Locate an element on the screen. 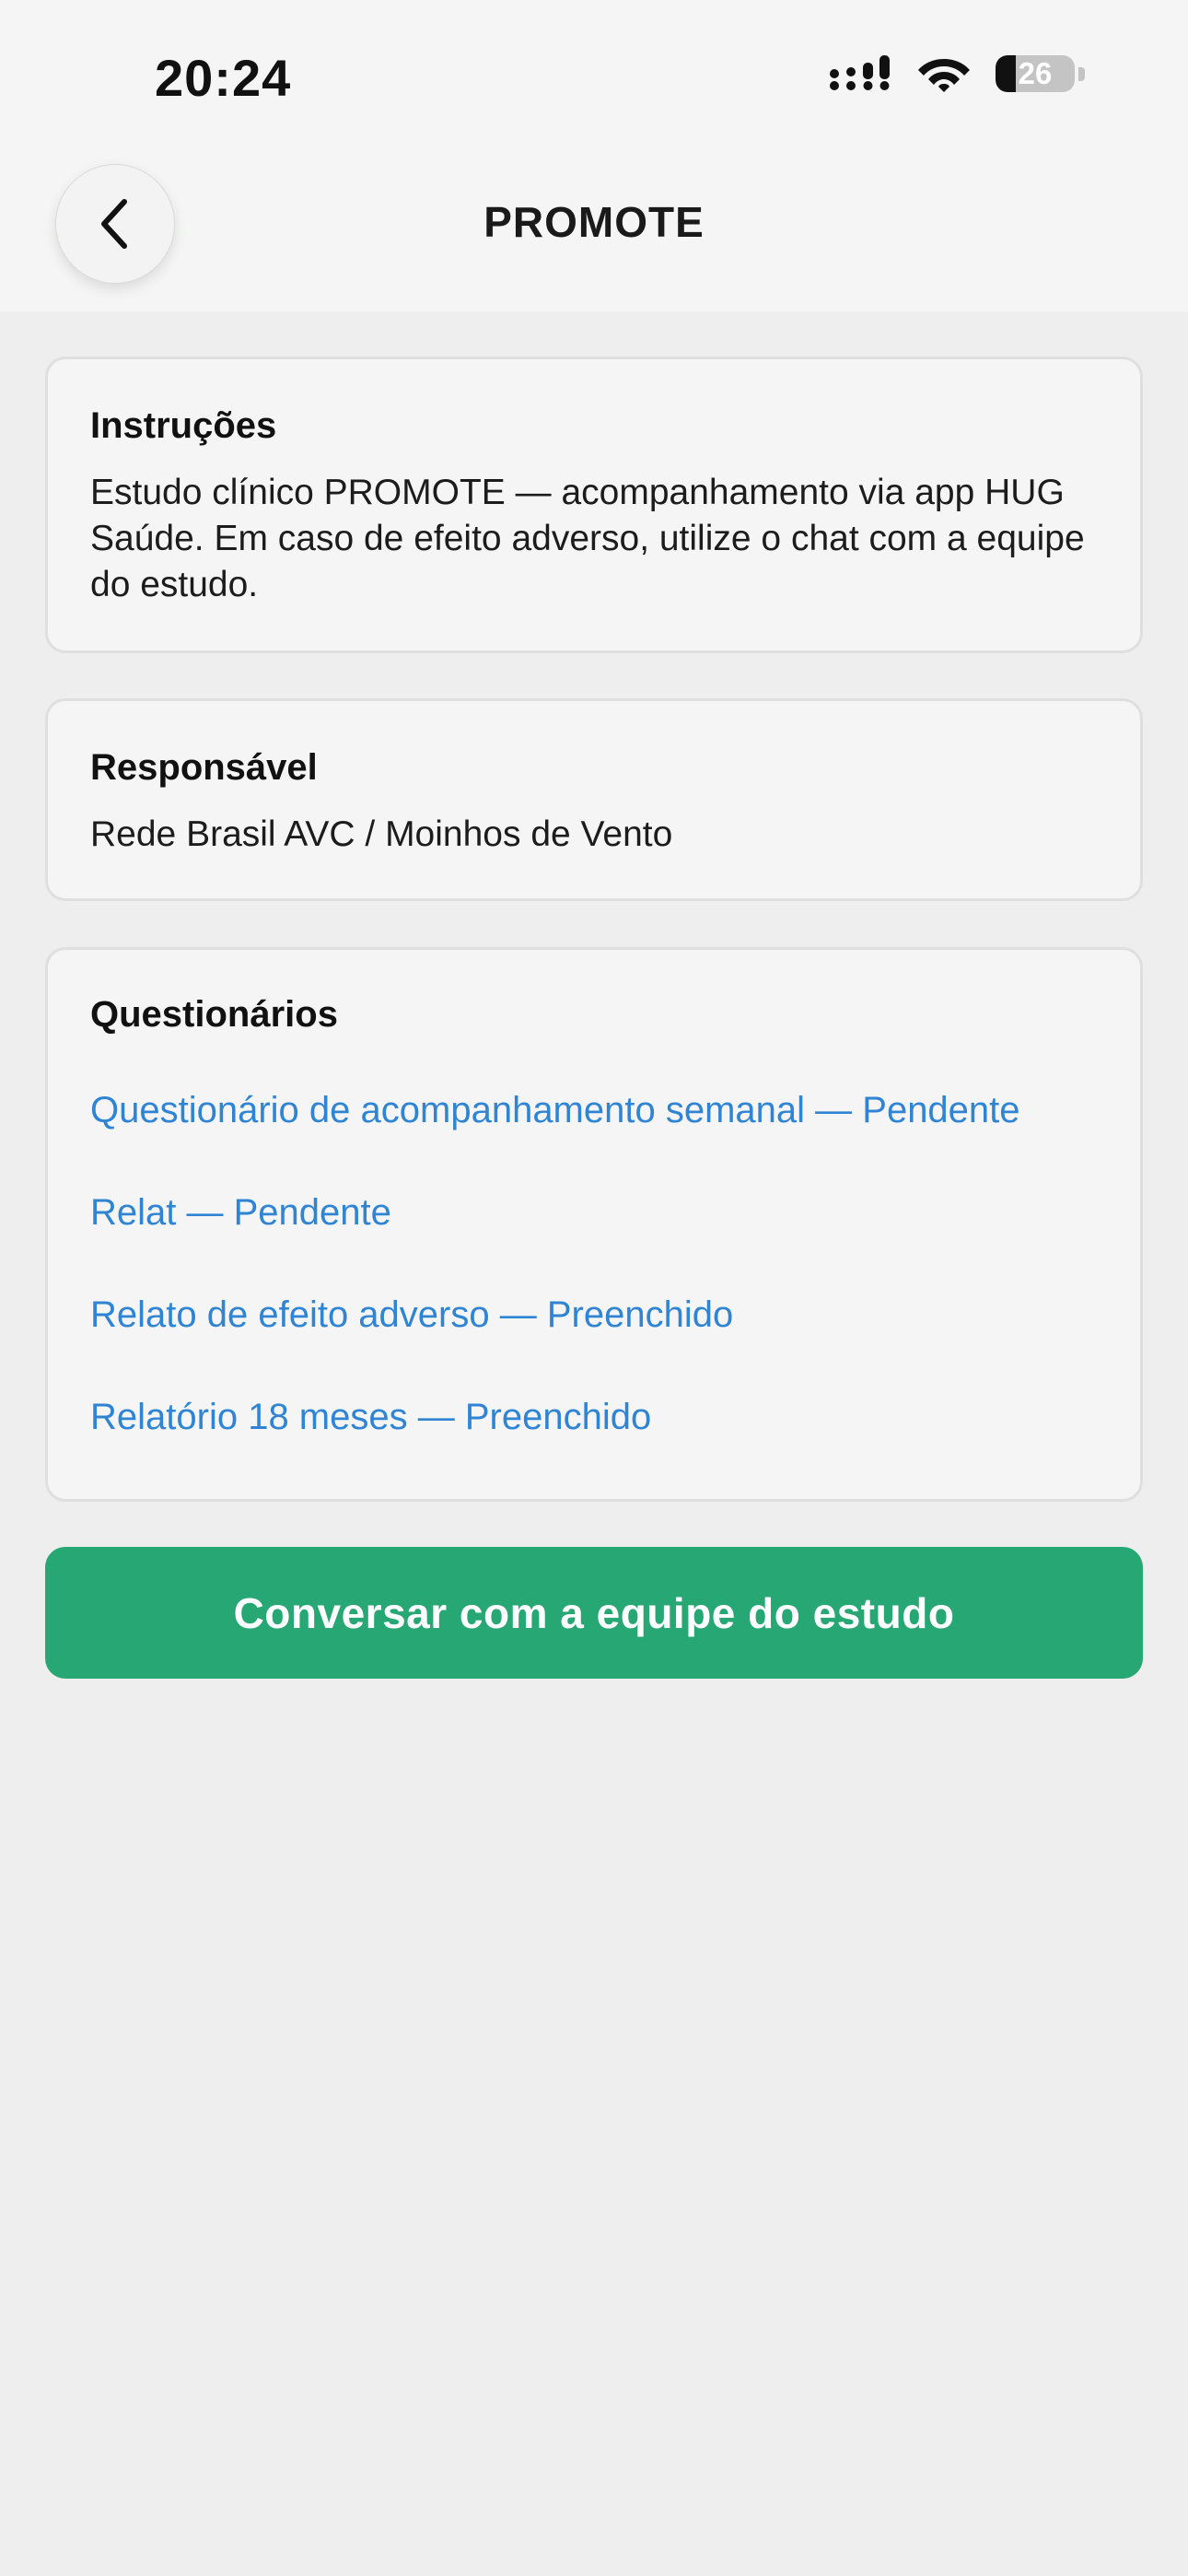 The width and height of the screenshot is (1188, 2576). battery-level: 26 is located at coordinates (1035, 73).